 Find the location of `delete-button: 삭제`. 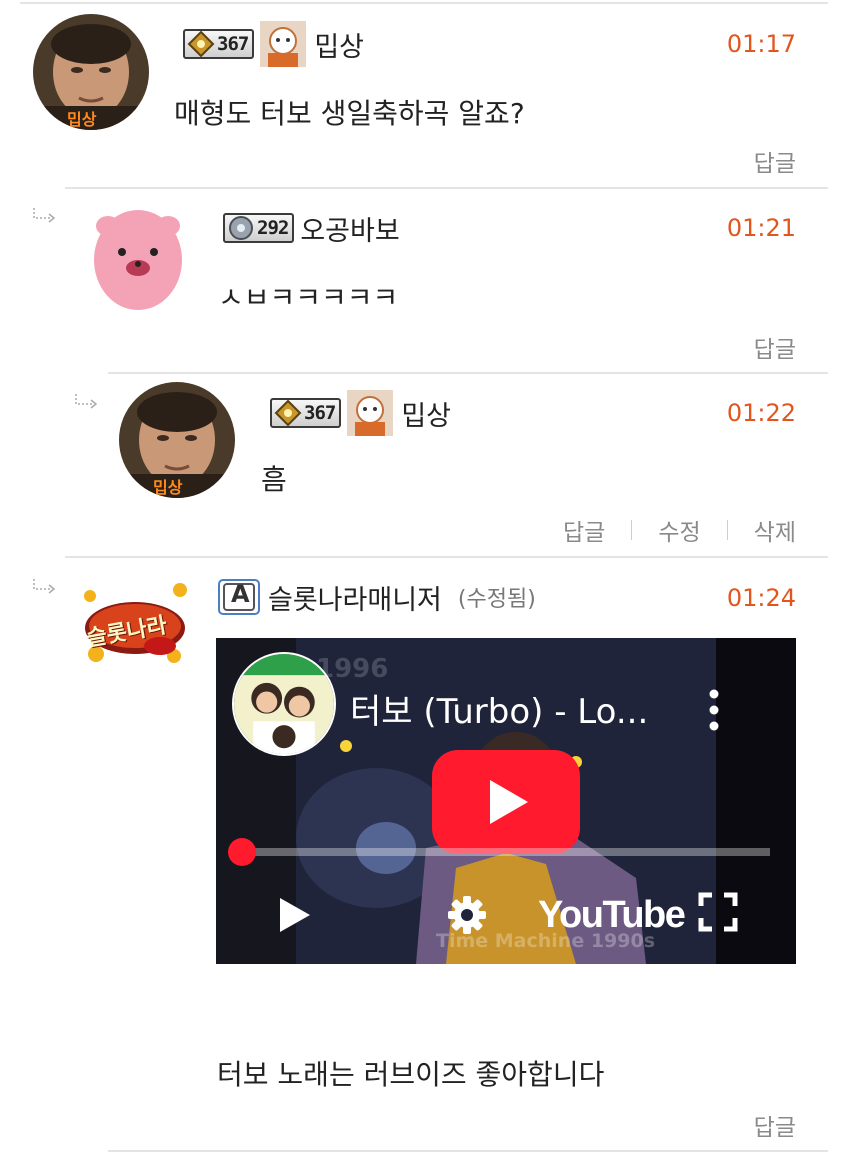

delete-button: 삭제 is located at coordinates (775, 530).